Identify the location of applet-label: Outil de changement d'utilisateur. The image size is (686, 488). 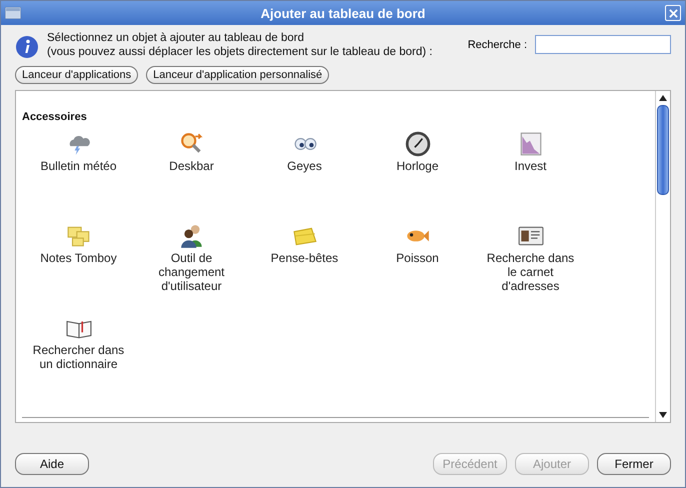
(192, 272).